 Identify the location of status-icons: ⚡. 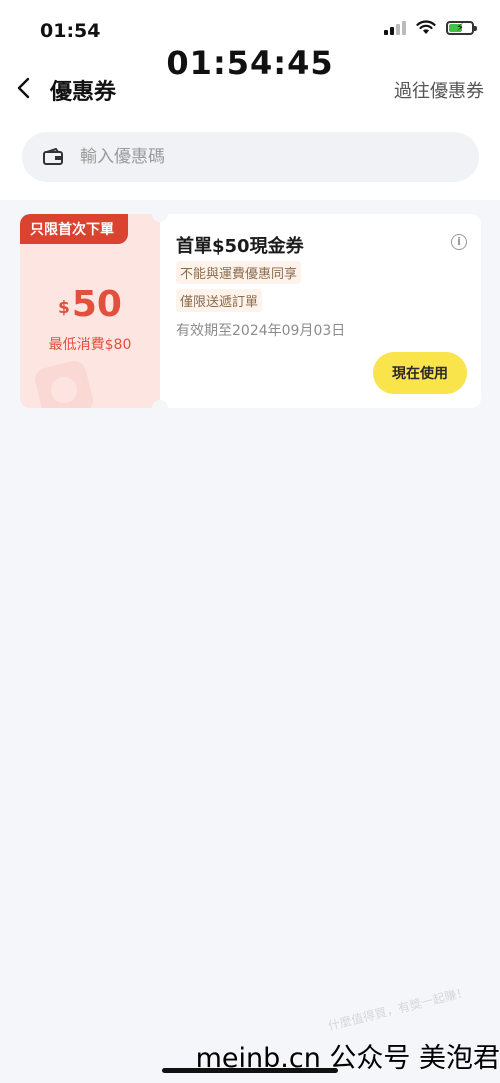
(430, 27).